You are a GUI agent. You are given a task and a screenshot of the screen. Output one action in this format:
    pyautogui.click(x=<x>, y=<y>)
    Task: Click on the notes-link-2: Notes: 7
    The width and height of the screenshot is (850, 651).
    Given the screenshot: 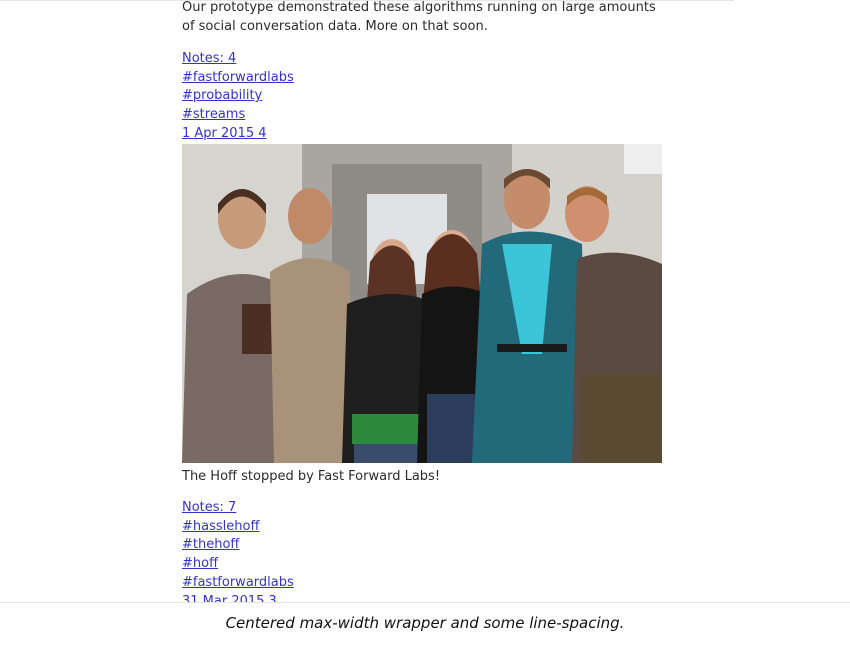 What is the action you would take?
    pyautogui.click(x=238, y=508)
    